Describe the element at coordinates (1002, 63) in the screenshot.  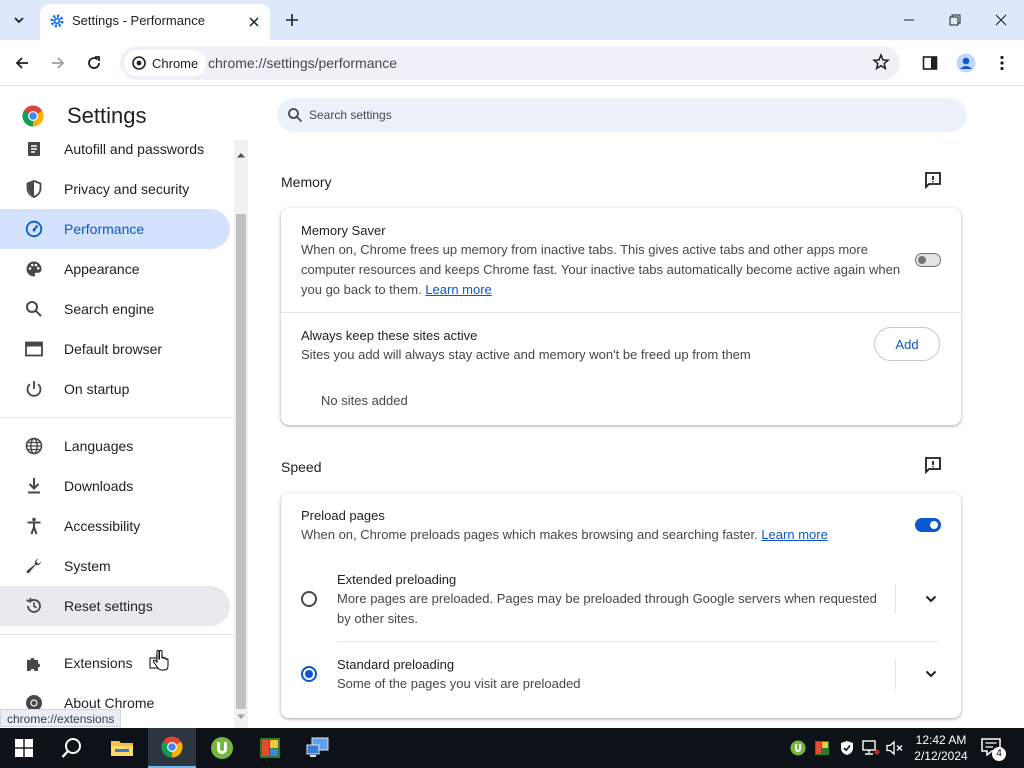
I see `menu-button` at that location.